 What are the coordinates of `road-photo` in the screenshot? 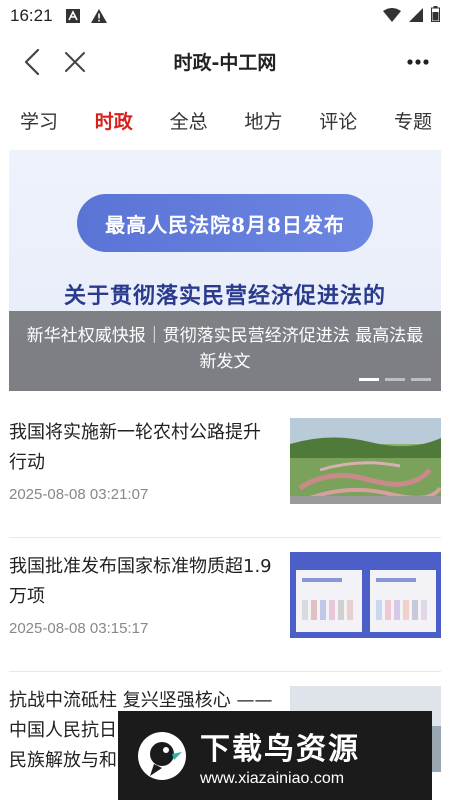 It's located at (365, 461).